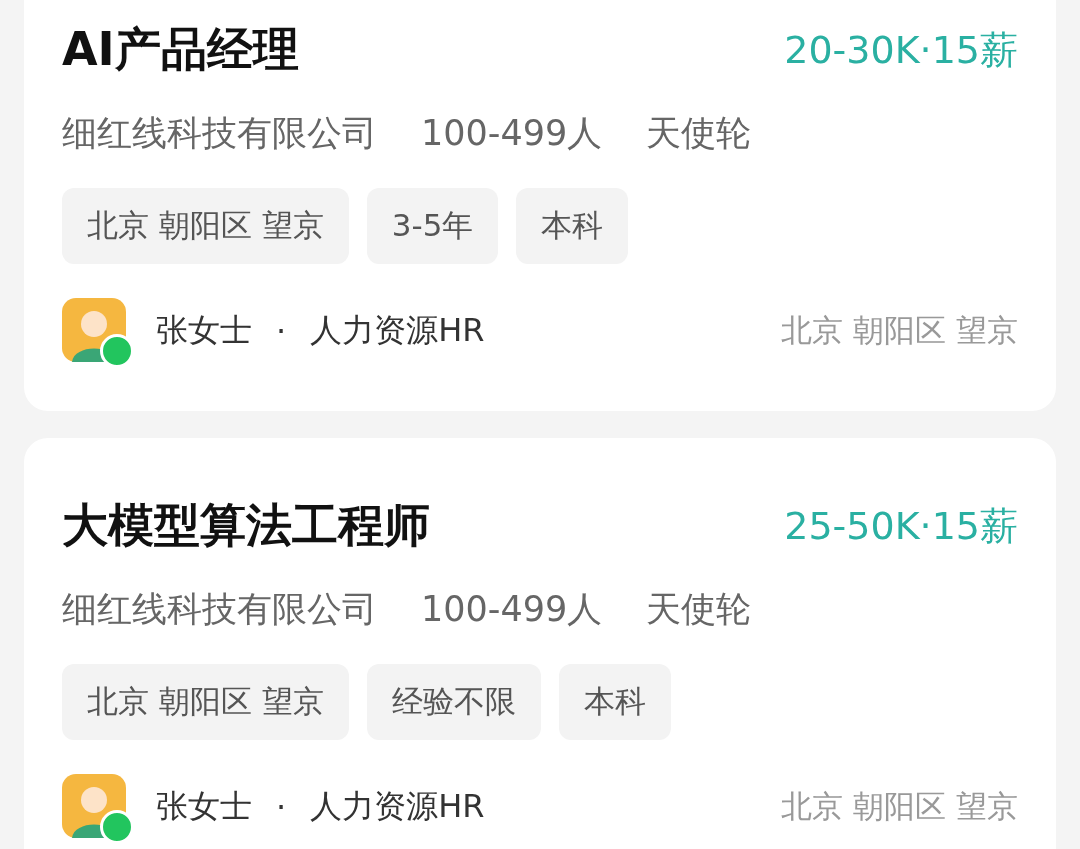 The height and width of the screenshot is (849, 1080). I want to click on job-title: 大模型算法工程师, so click(246, 525).